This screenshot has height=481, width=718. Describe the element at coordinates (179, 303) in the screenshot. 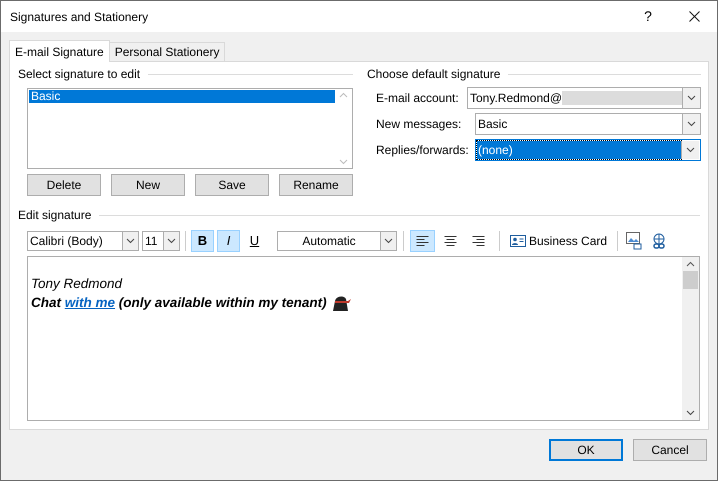

I see `signature-text: Chat with me (only available within my tenant)` at that location.